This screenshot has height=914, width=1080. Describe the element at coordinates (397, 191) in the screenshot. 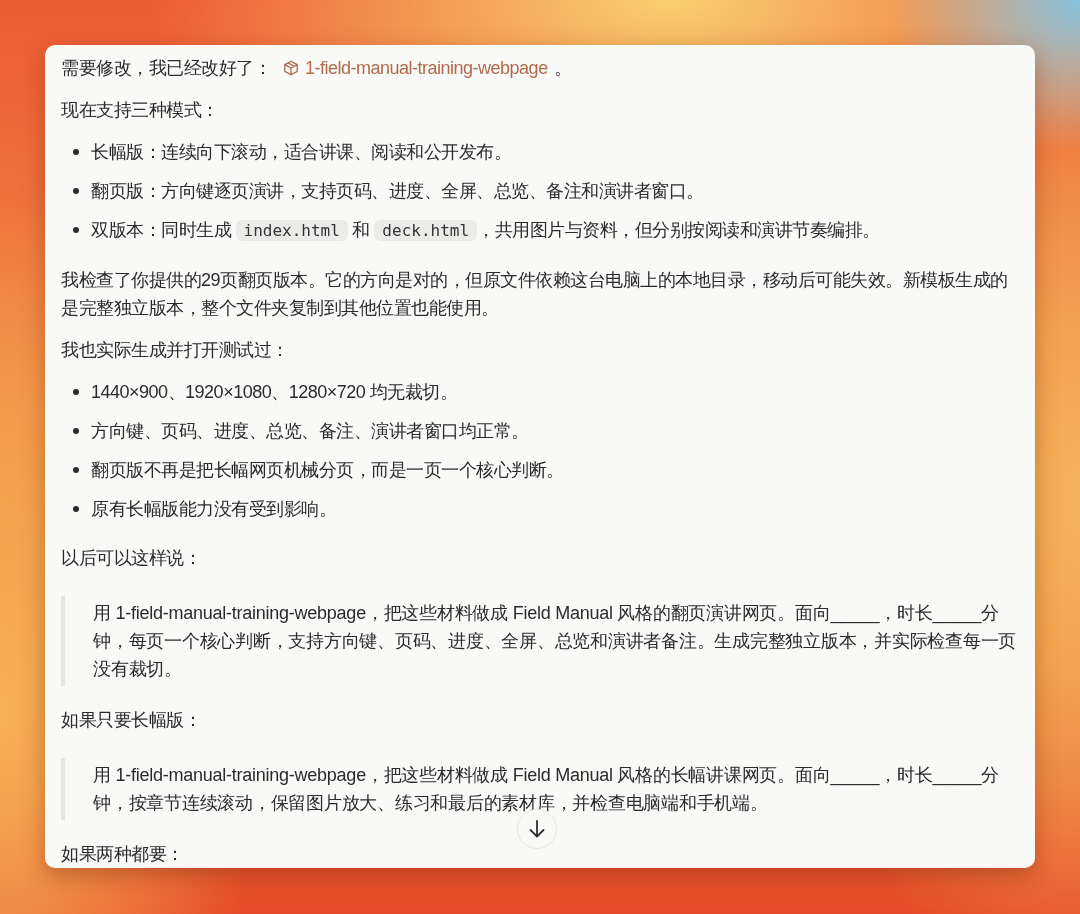

I see `list-item-text: 翻页版：方向键逐页演讲，支持页码、进度、全屏、总览、备注和演讲者窗口。` at that location.